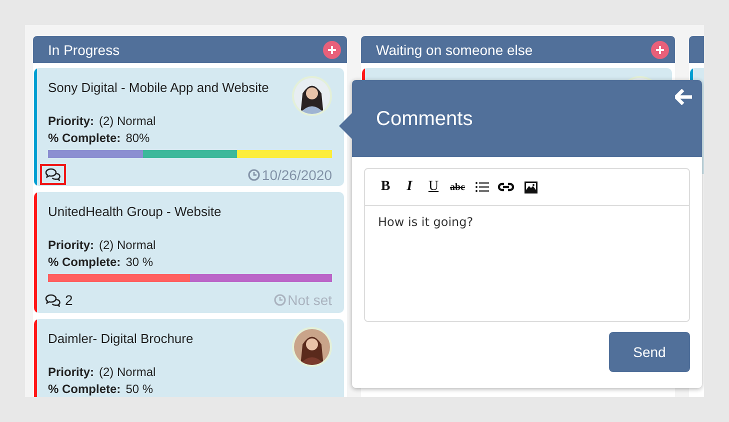 The width and height of the screenshot is (729, 422). What do you see at coordinates (385, 187) in the screenshot?
I see `bold-button: B` at bounding box center [385, 187].